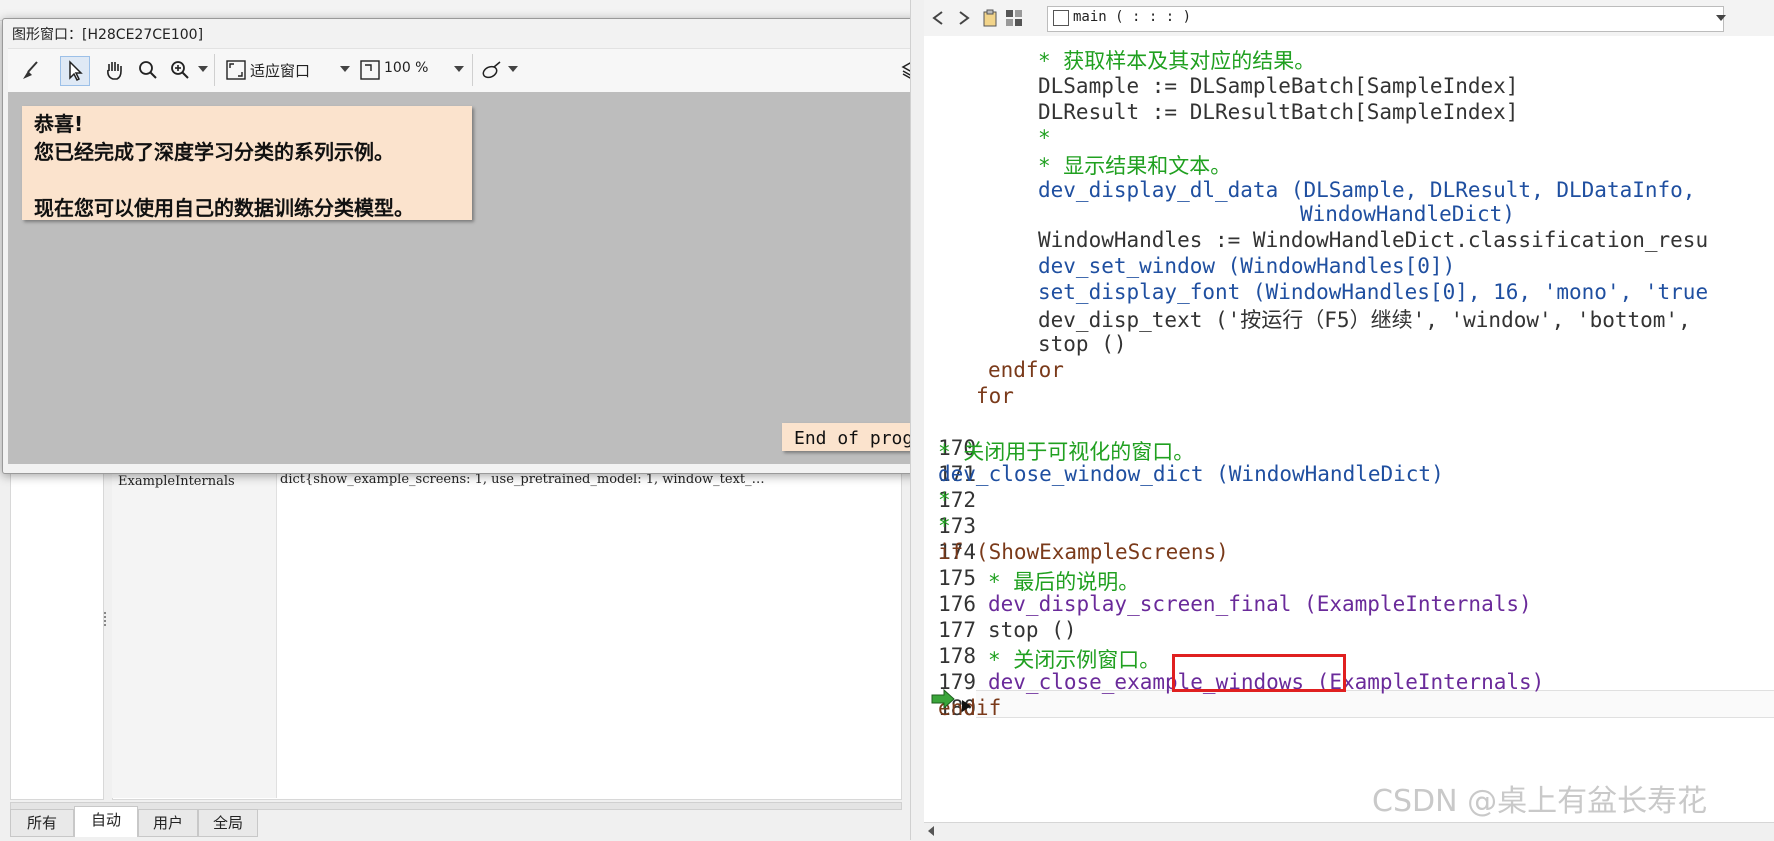 The height and width of the screenshot is (841, 1774). What do you see at coordinates (938, 18) in the screenshot?
I see `back-icon` at bounding box center [938, 18].